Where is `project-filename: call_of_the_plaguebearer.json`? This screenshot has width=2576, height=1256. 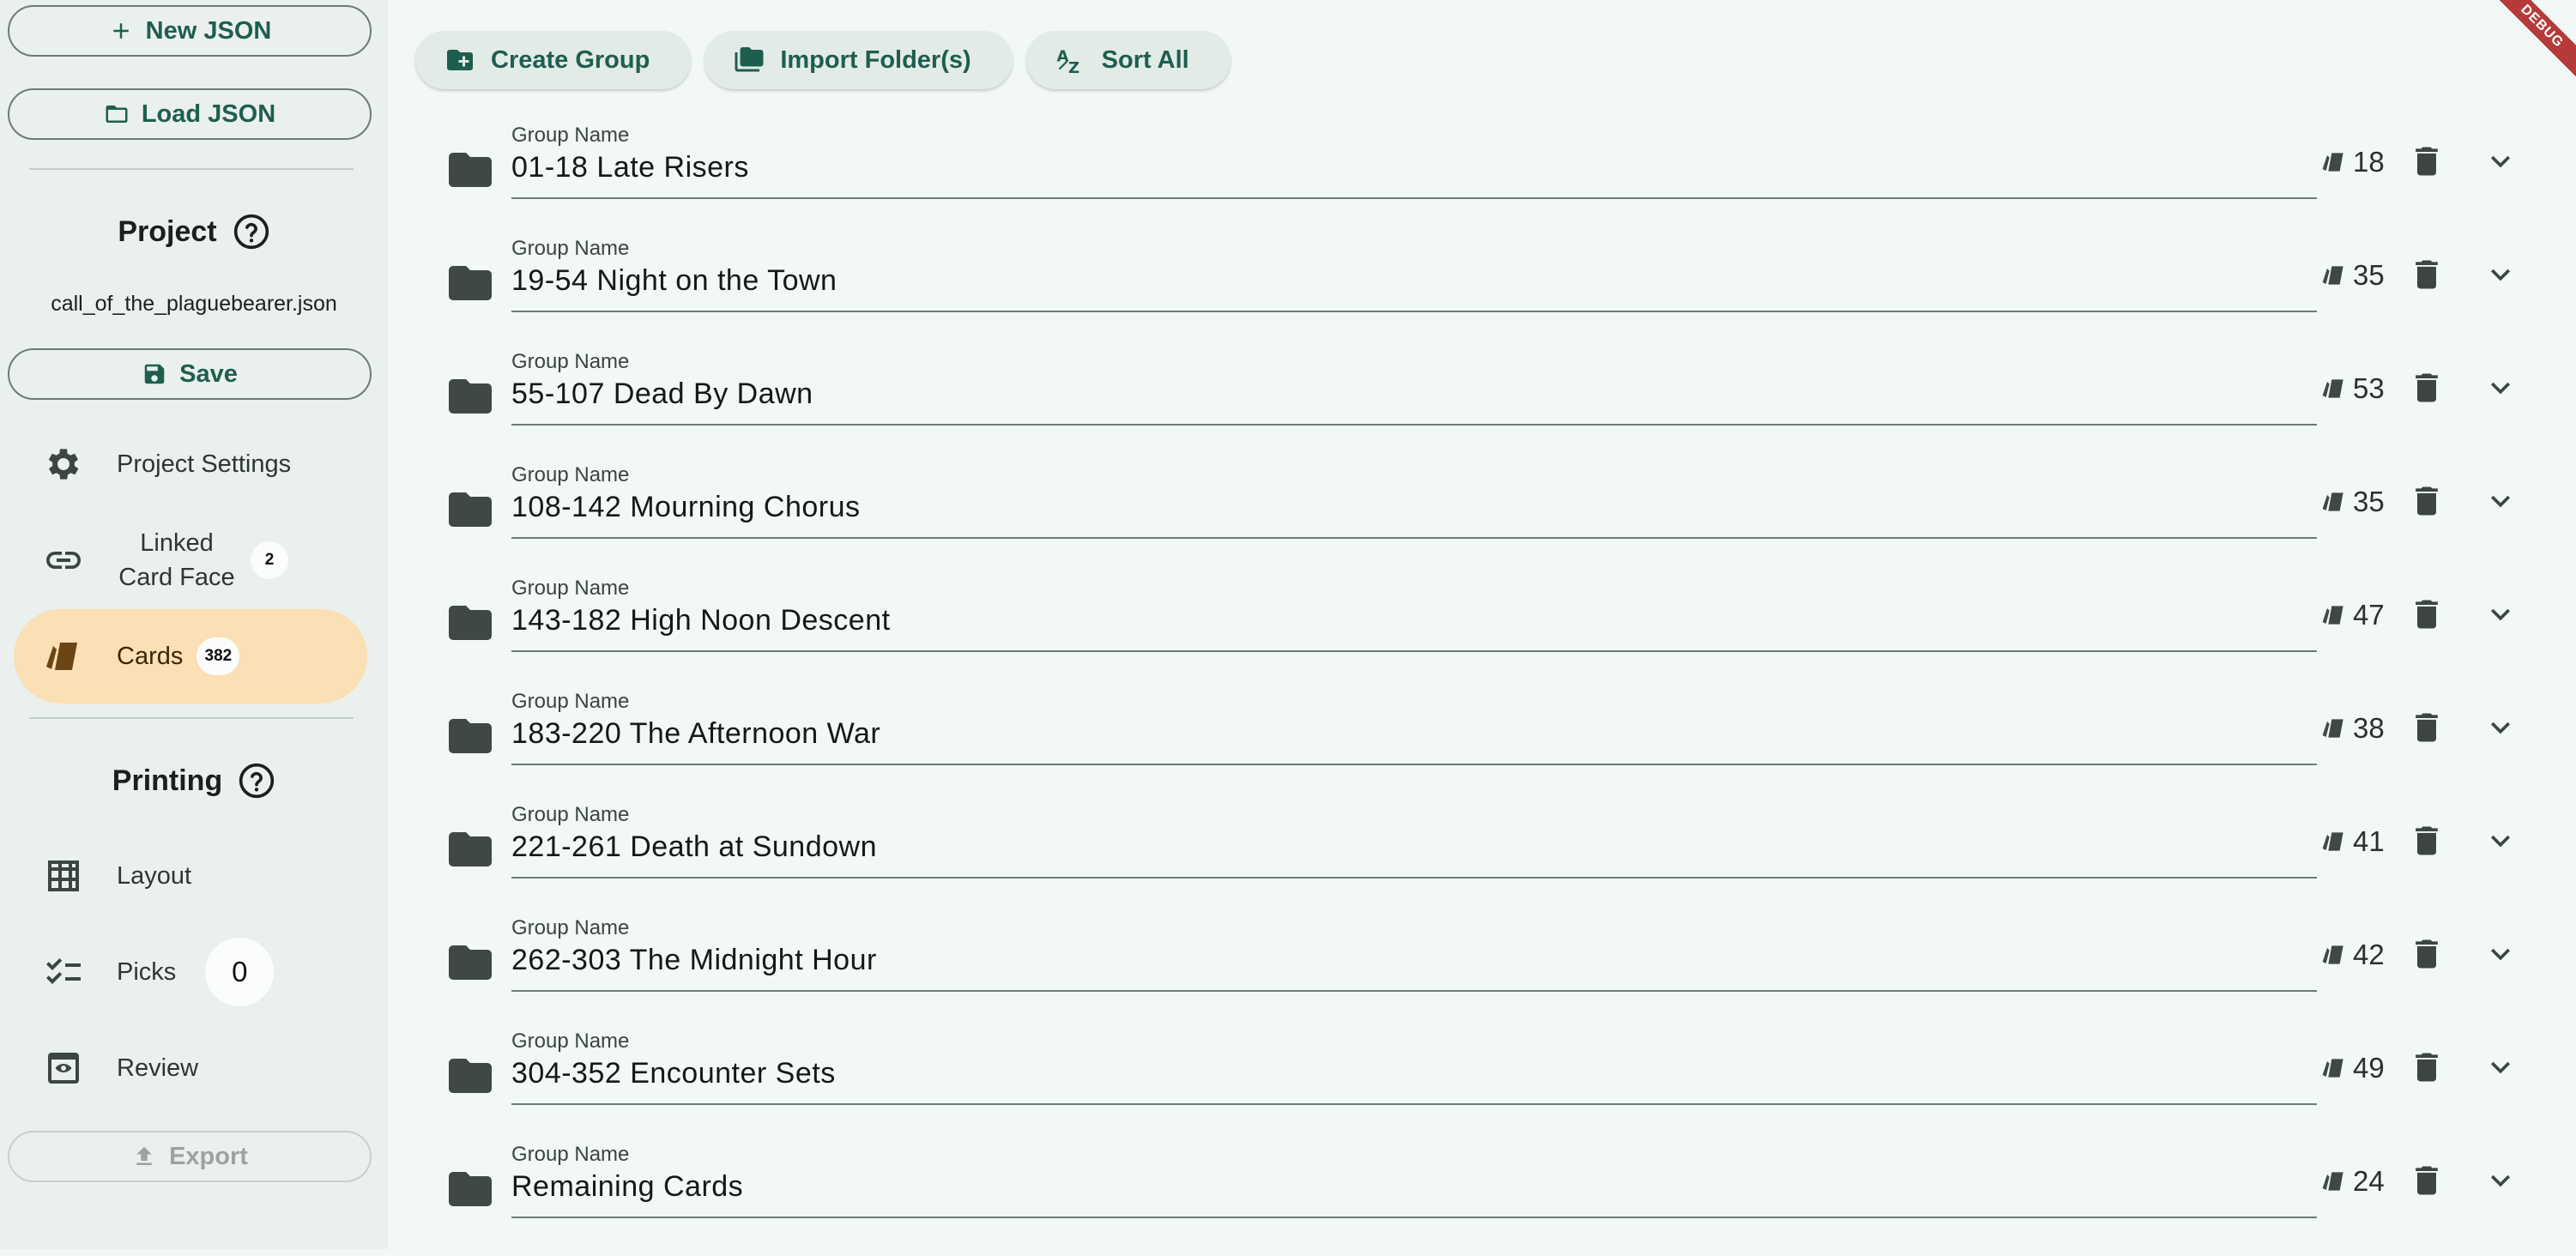
project-filename: call_of_the_plaguebearer.json is located at coordinates (194, 304).